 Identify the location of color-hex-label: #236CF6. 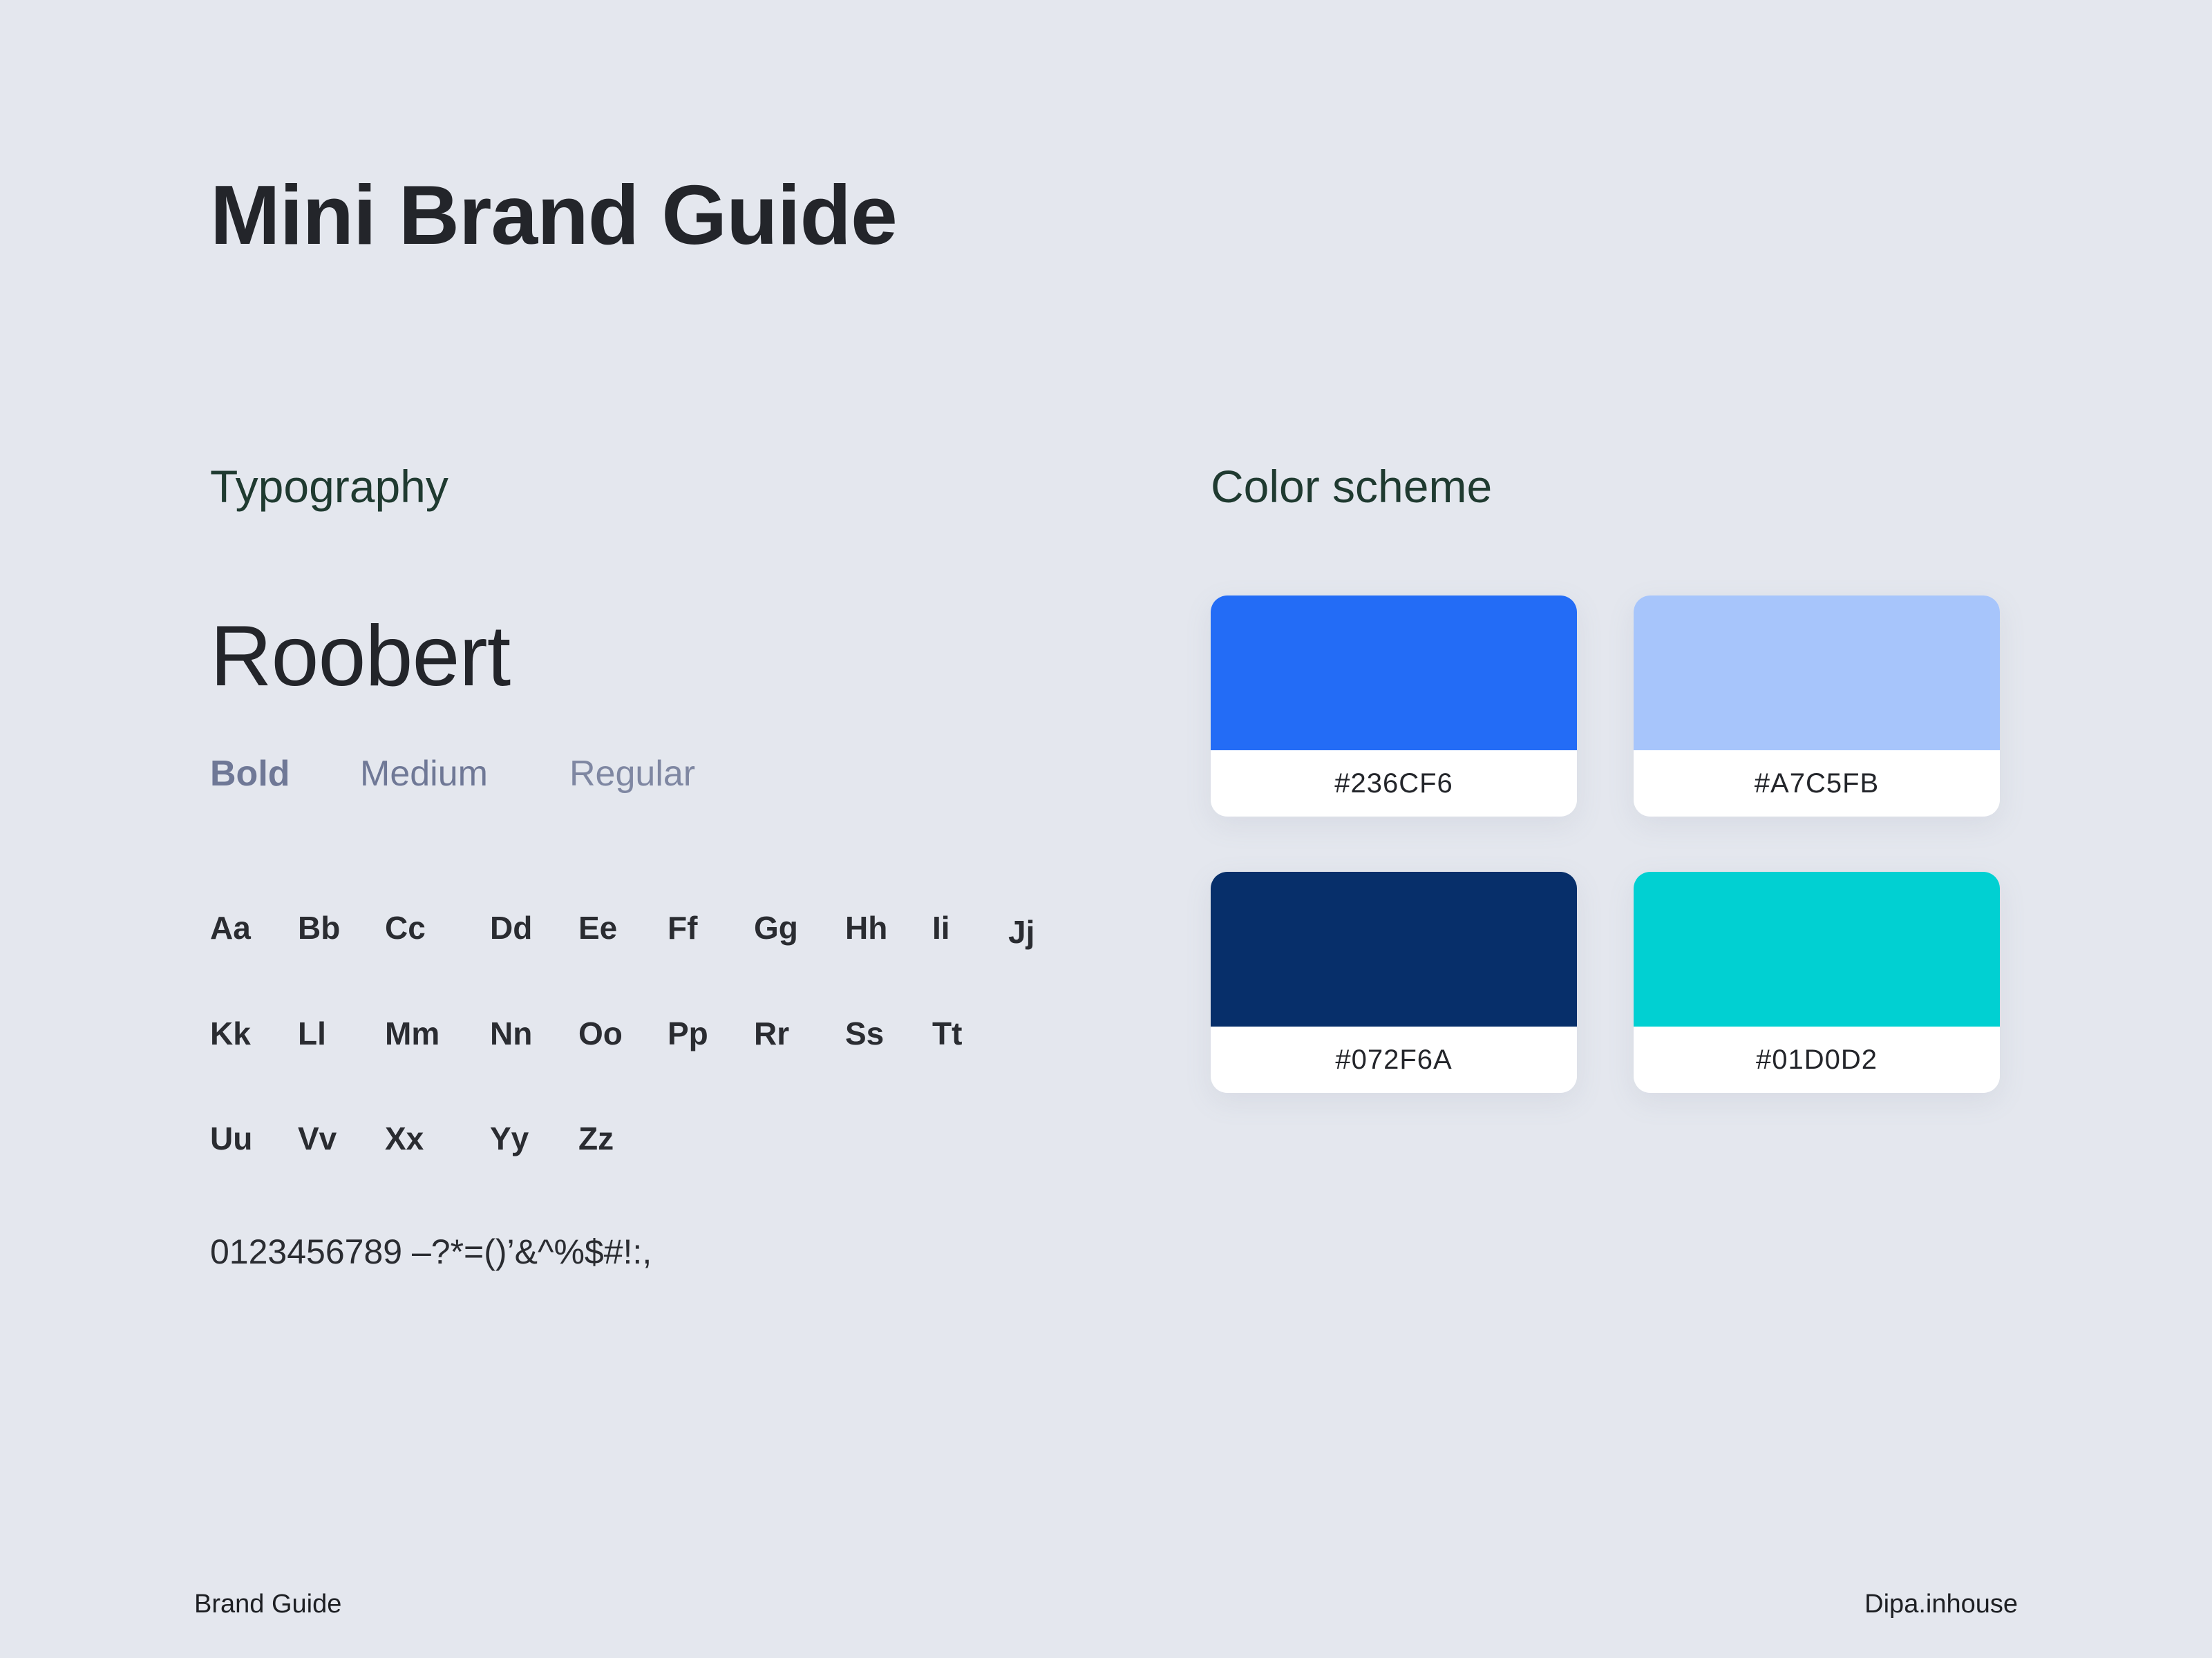
(1393, 784).